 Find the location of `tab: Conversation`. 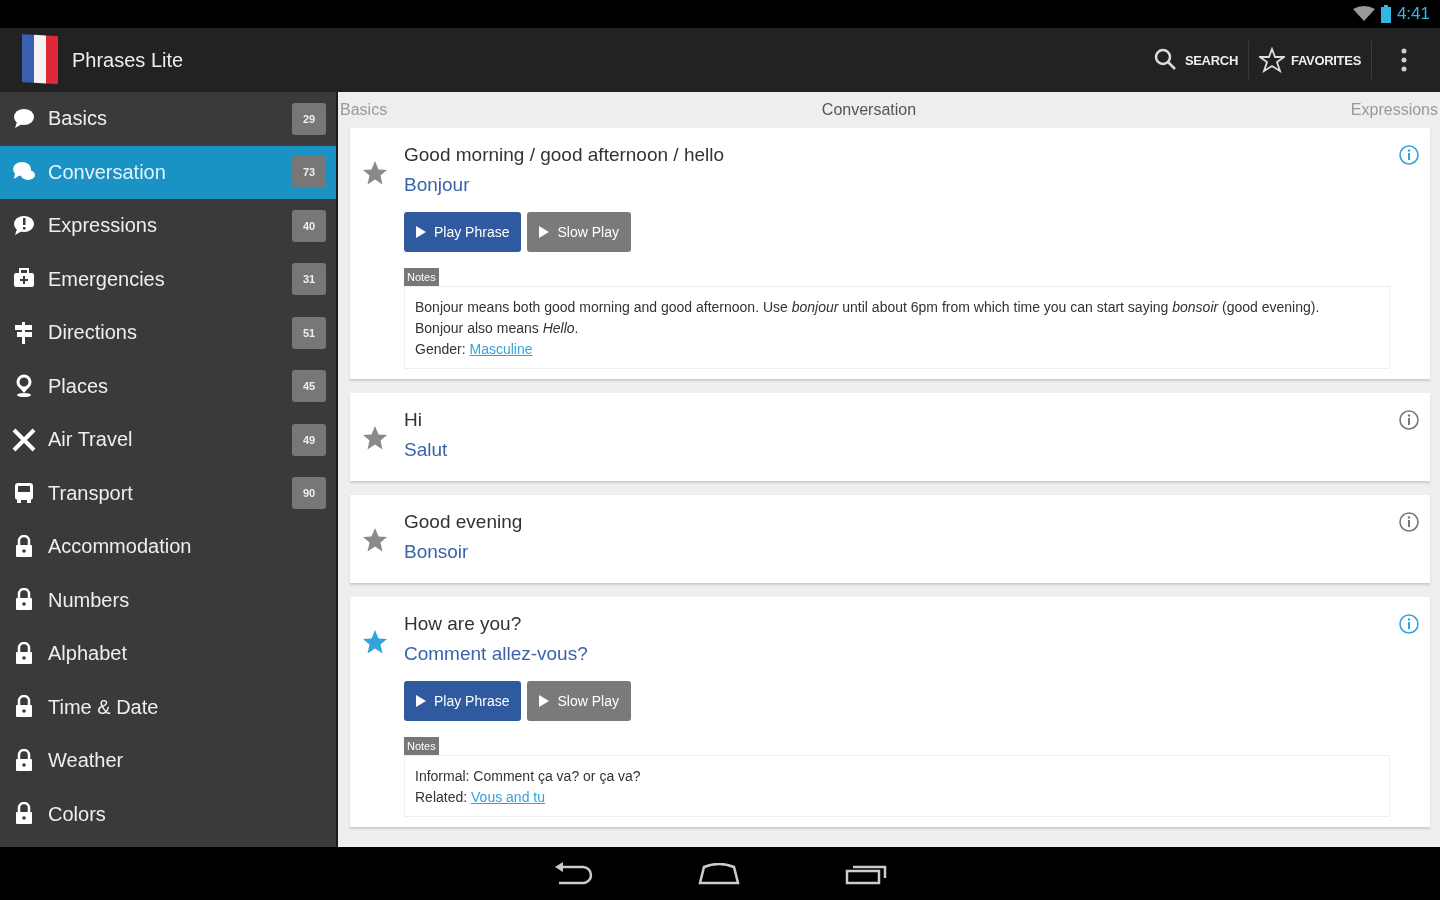

tab: Conversation is located at coordinates (869, 110).